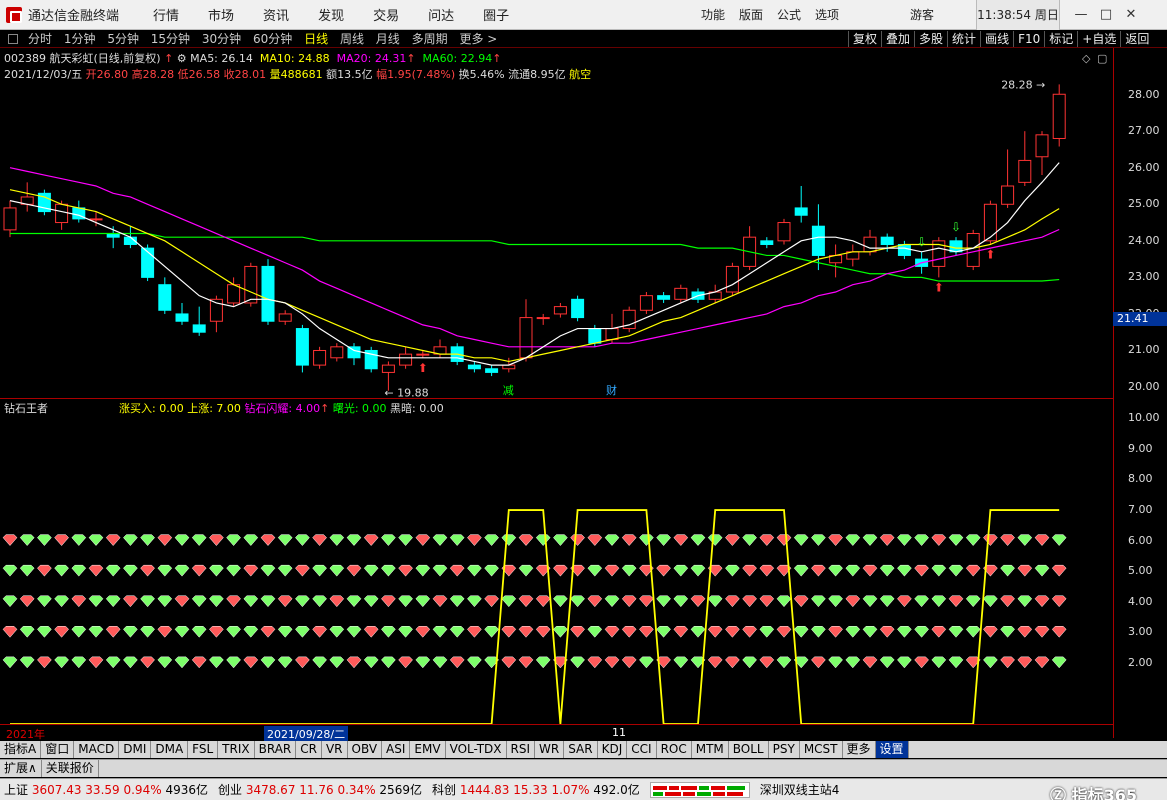  What do you see at coordinates (309, 749) in the screenshot?
I see `tab-8: CR` at bounding box center [309, 749].